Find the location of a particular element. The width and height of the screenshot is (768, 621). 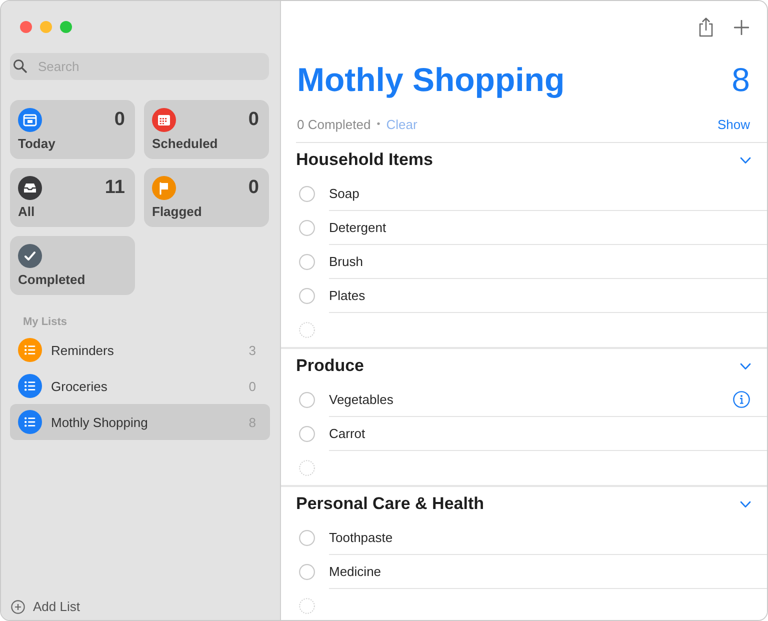

sidebar-list-item: Reminders 3 is located at coordinates (140, 350).